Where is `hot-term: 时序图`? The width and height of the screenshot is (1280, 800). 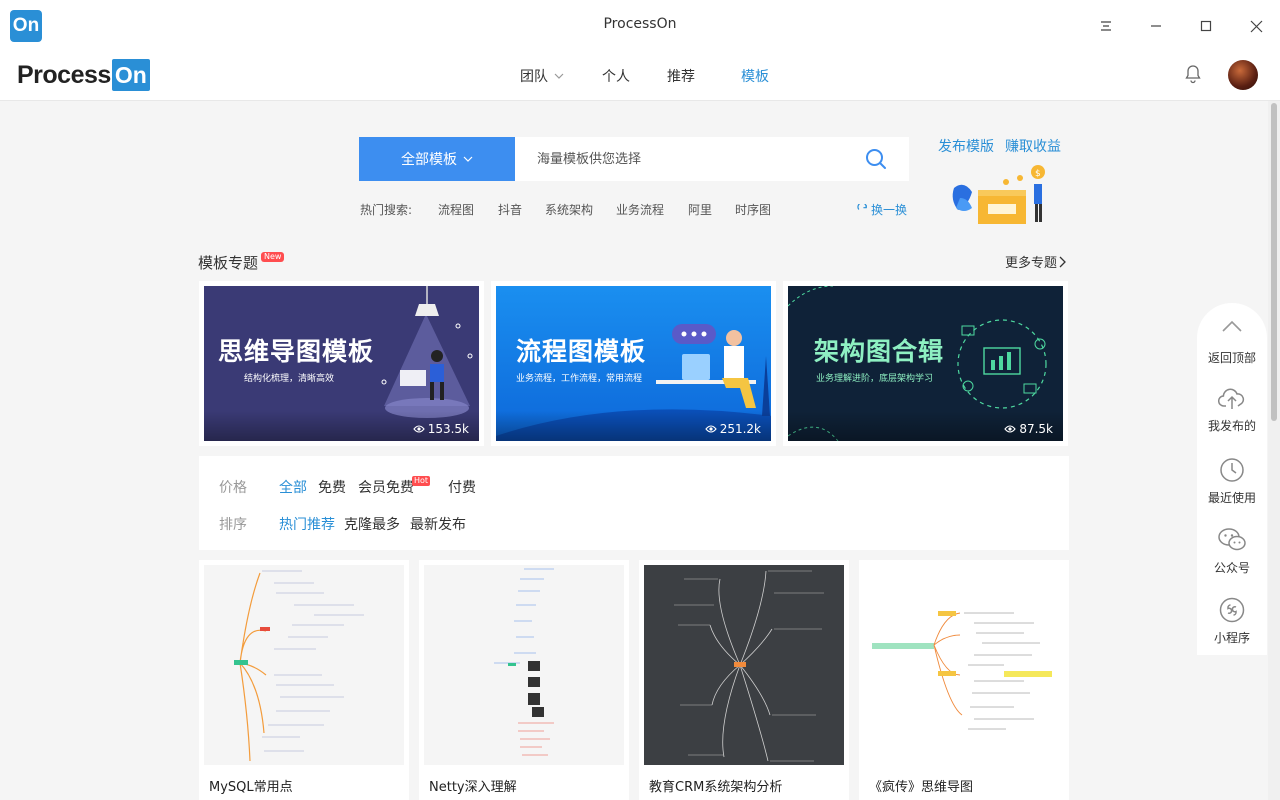
hot-term: 时序图 is located at coordinates (753, 209).